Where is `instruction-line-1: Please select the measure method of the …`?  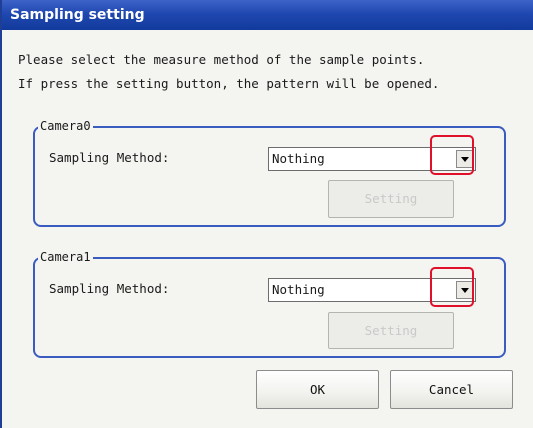
instruction-line-1: Please select the measure method of the … is located at coordinates (221, 59).